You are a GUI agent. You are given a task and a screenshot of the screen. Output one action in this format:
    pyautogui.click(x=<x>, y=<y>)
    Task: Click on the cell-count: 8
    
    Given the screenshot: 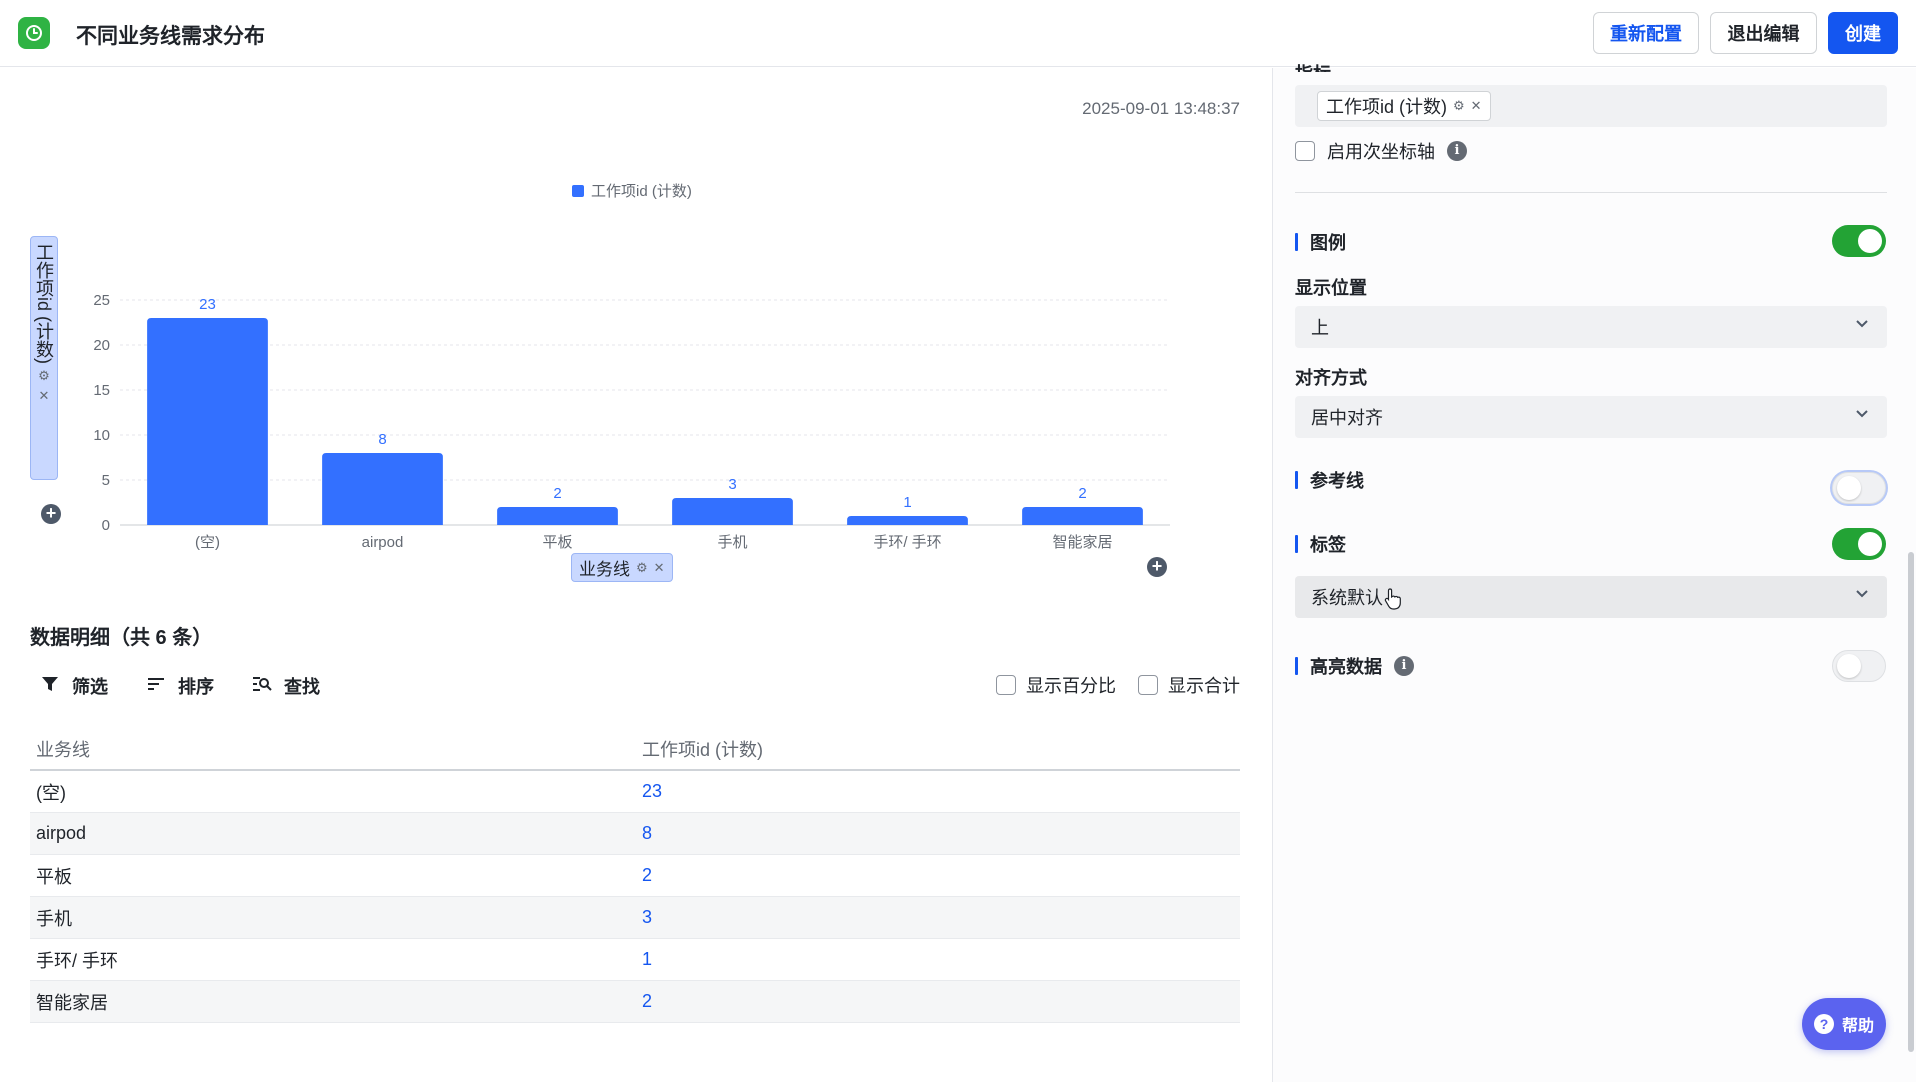 What is the action you would take?
    pyautogui.click(x=938, y=833)
    